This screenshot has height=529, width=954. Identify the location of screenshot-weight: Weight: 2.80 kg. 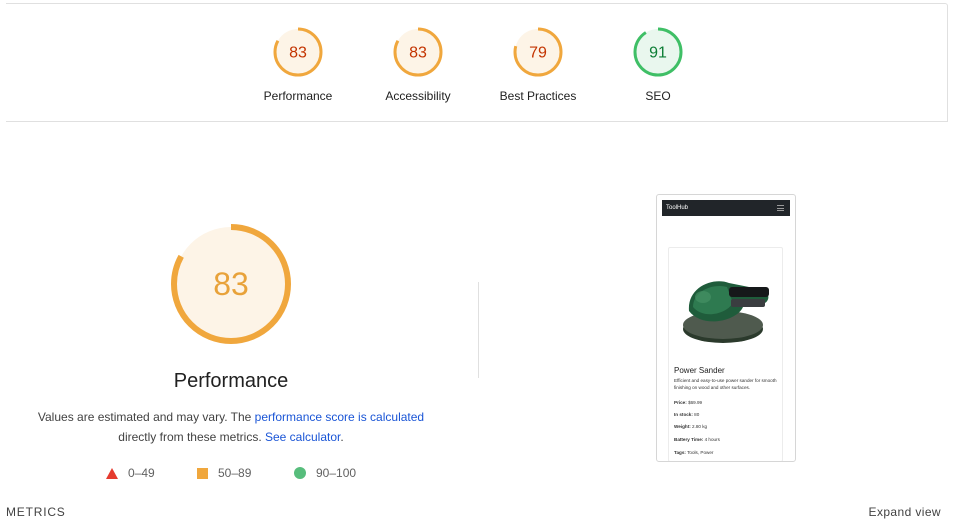
(690, 426).